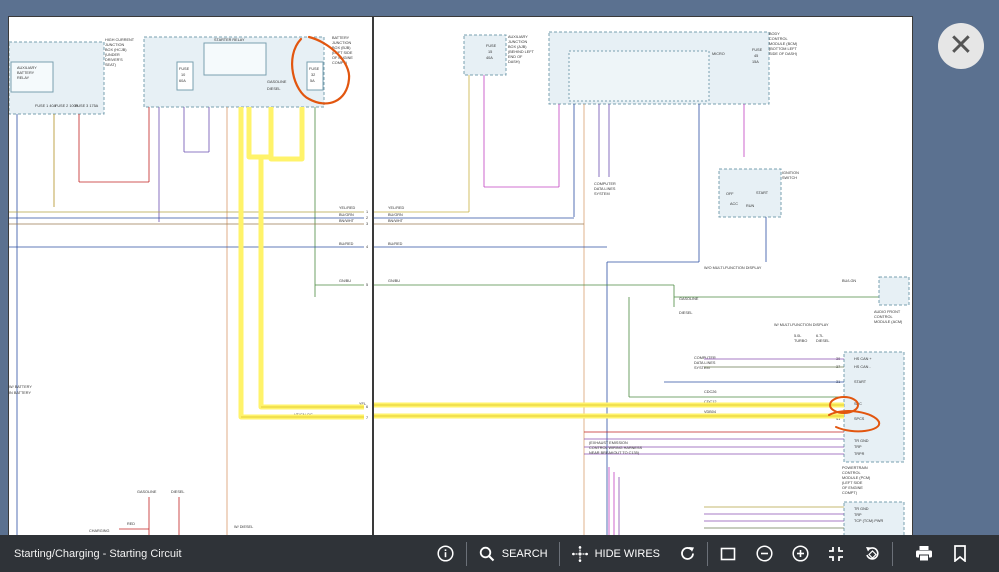 The width and height of the screenshot is (999, 572). I want to click on svg-text: CHARGING, so click(99, 531).